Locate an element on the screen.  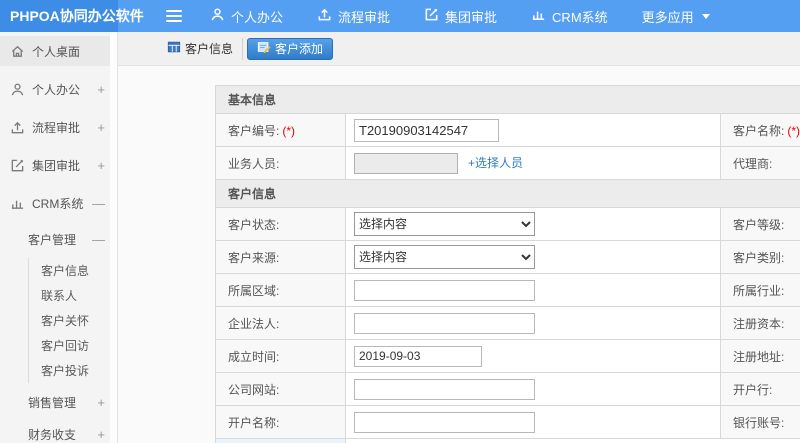
field-cell-legal-person is located at coordinates (533, 323).